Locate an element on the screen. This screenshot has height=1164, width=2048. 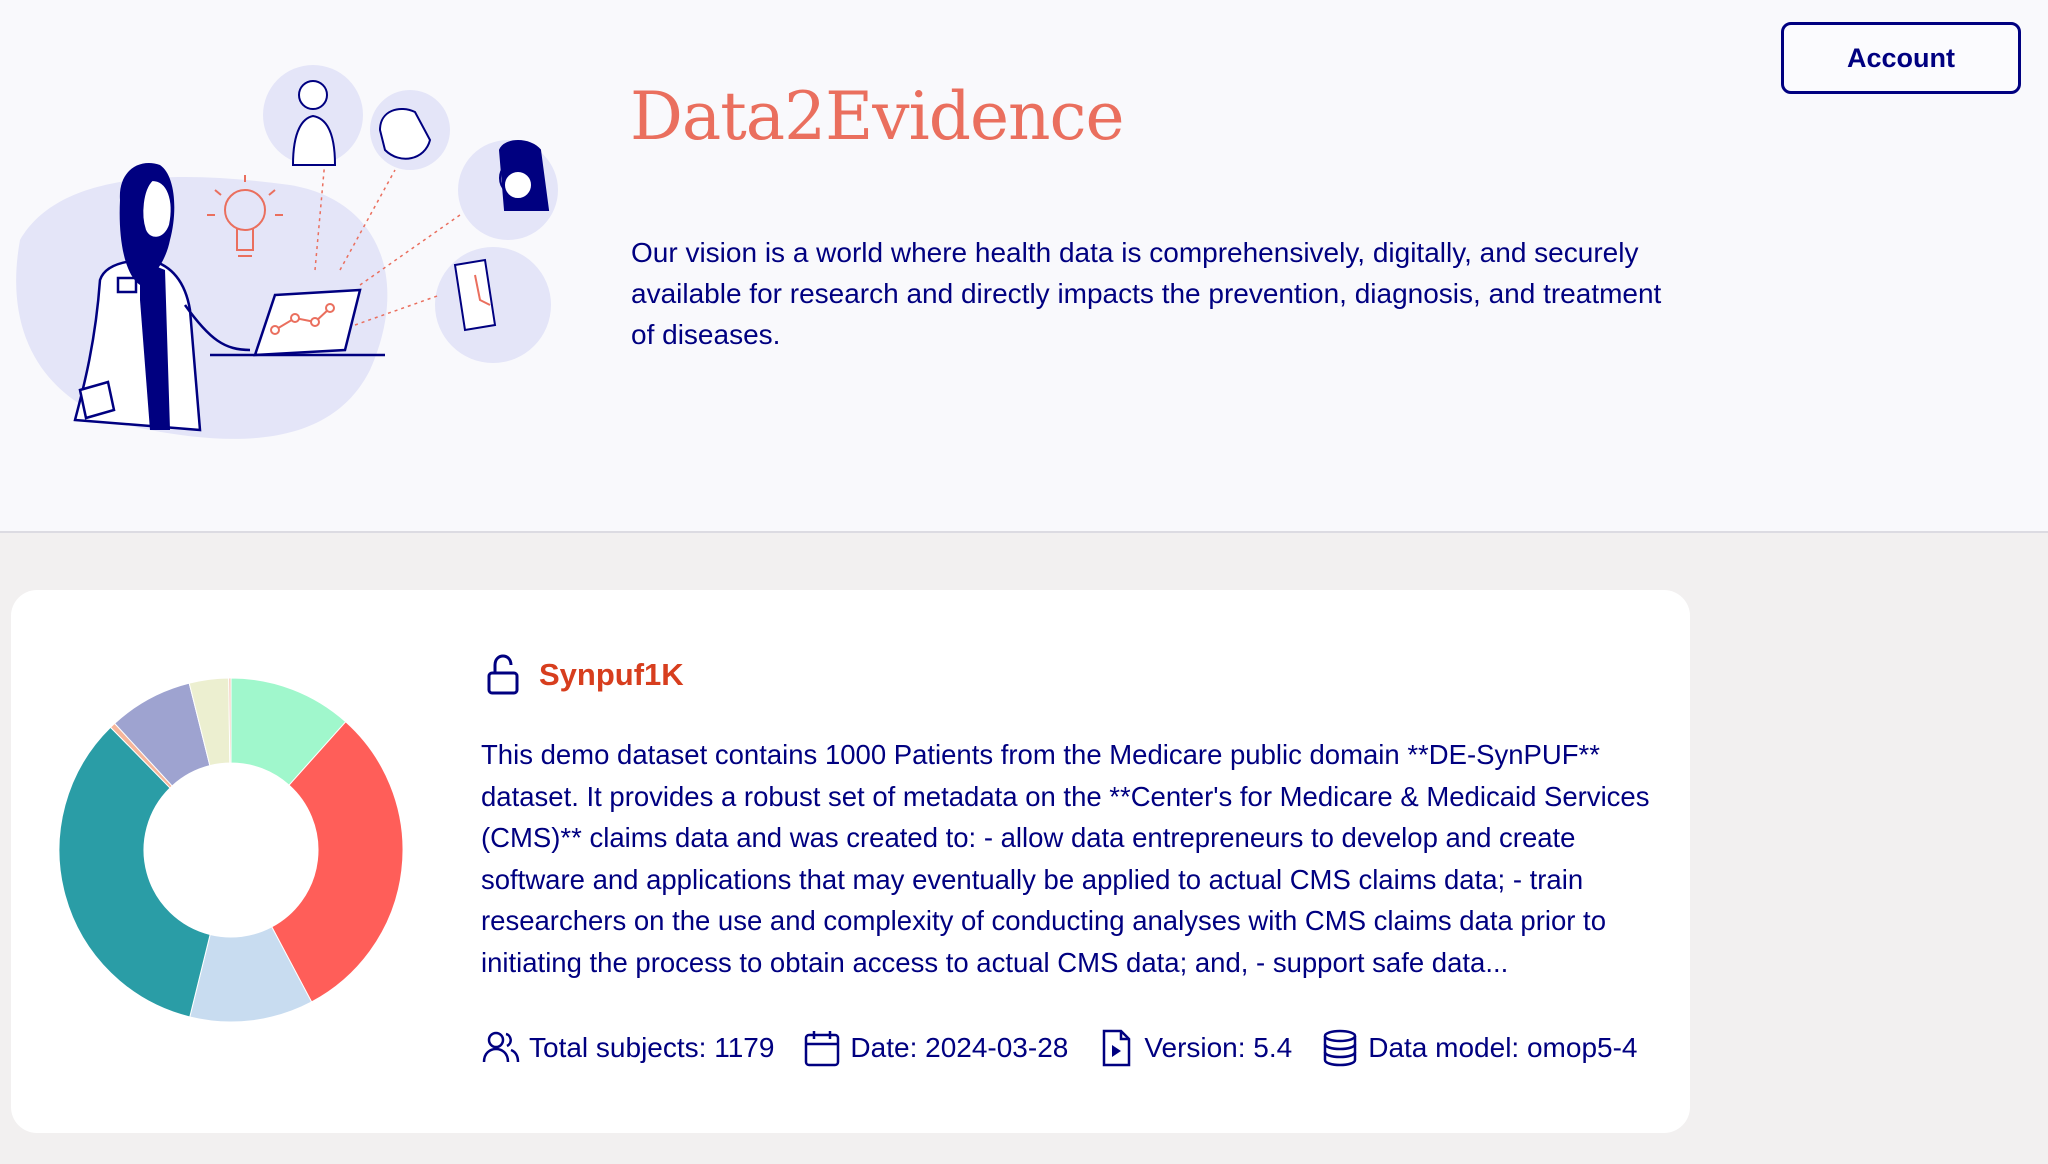
total-subjects: Total subjects: 1179 is located at coordinates (627, 1048).